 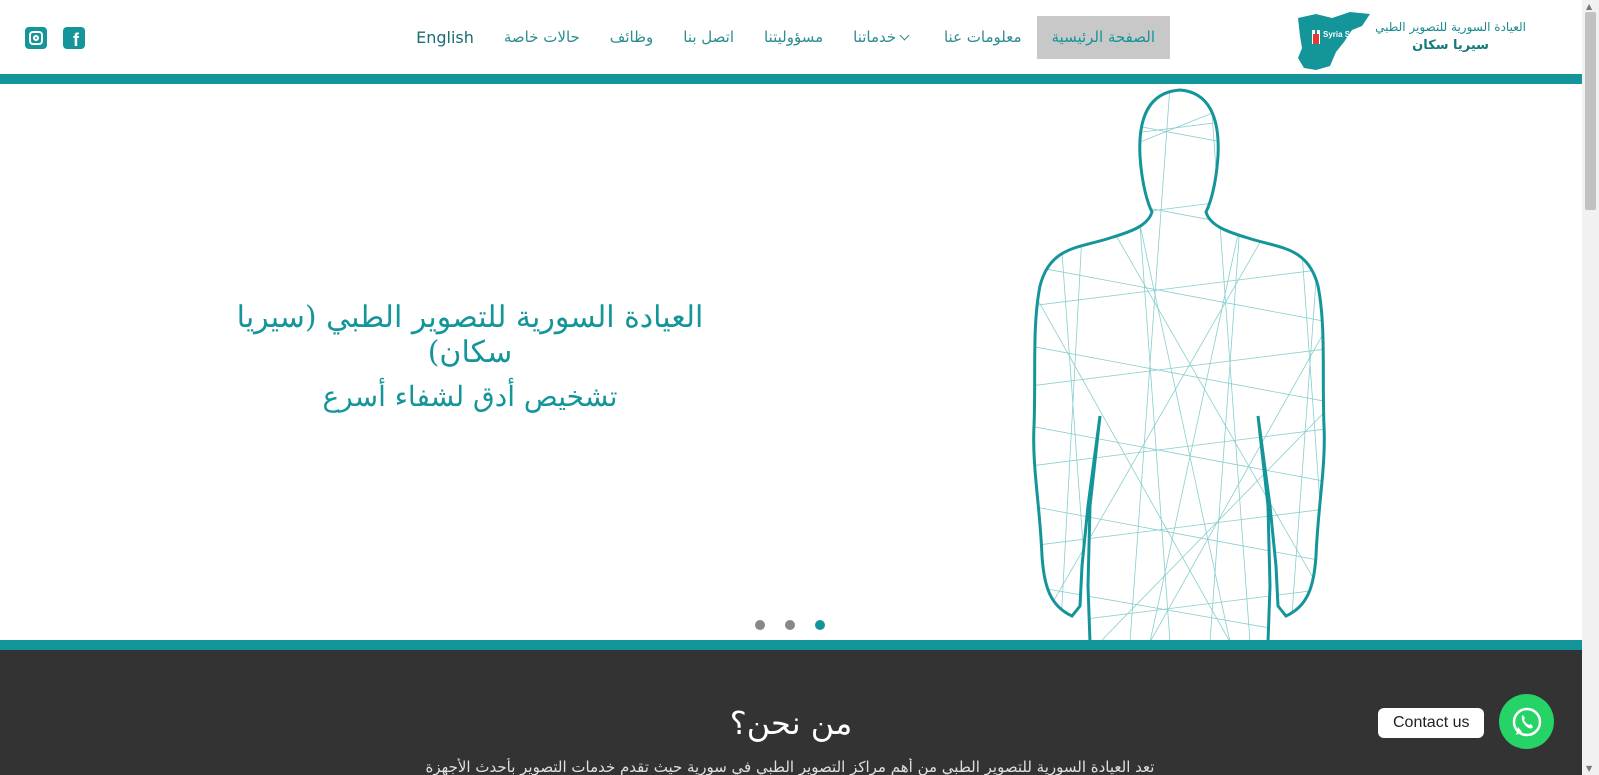 I want to click on nav-english: English, so click(x=445, y=37).